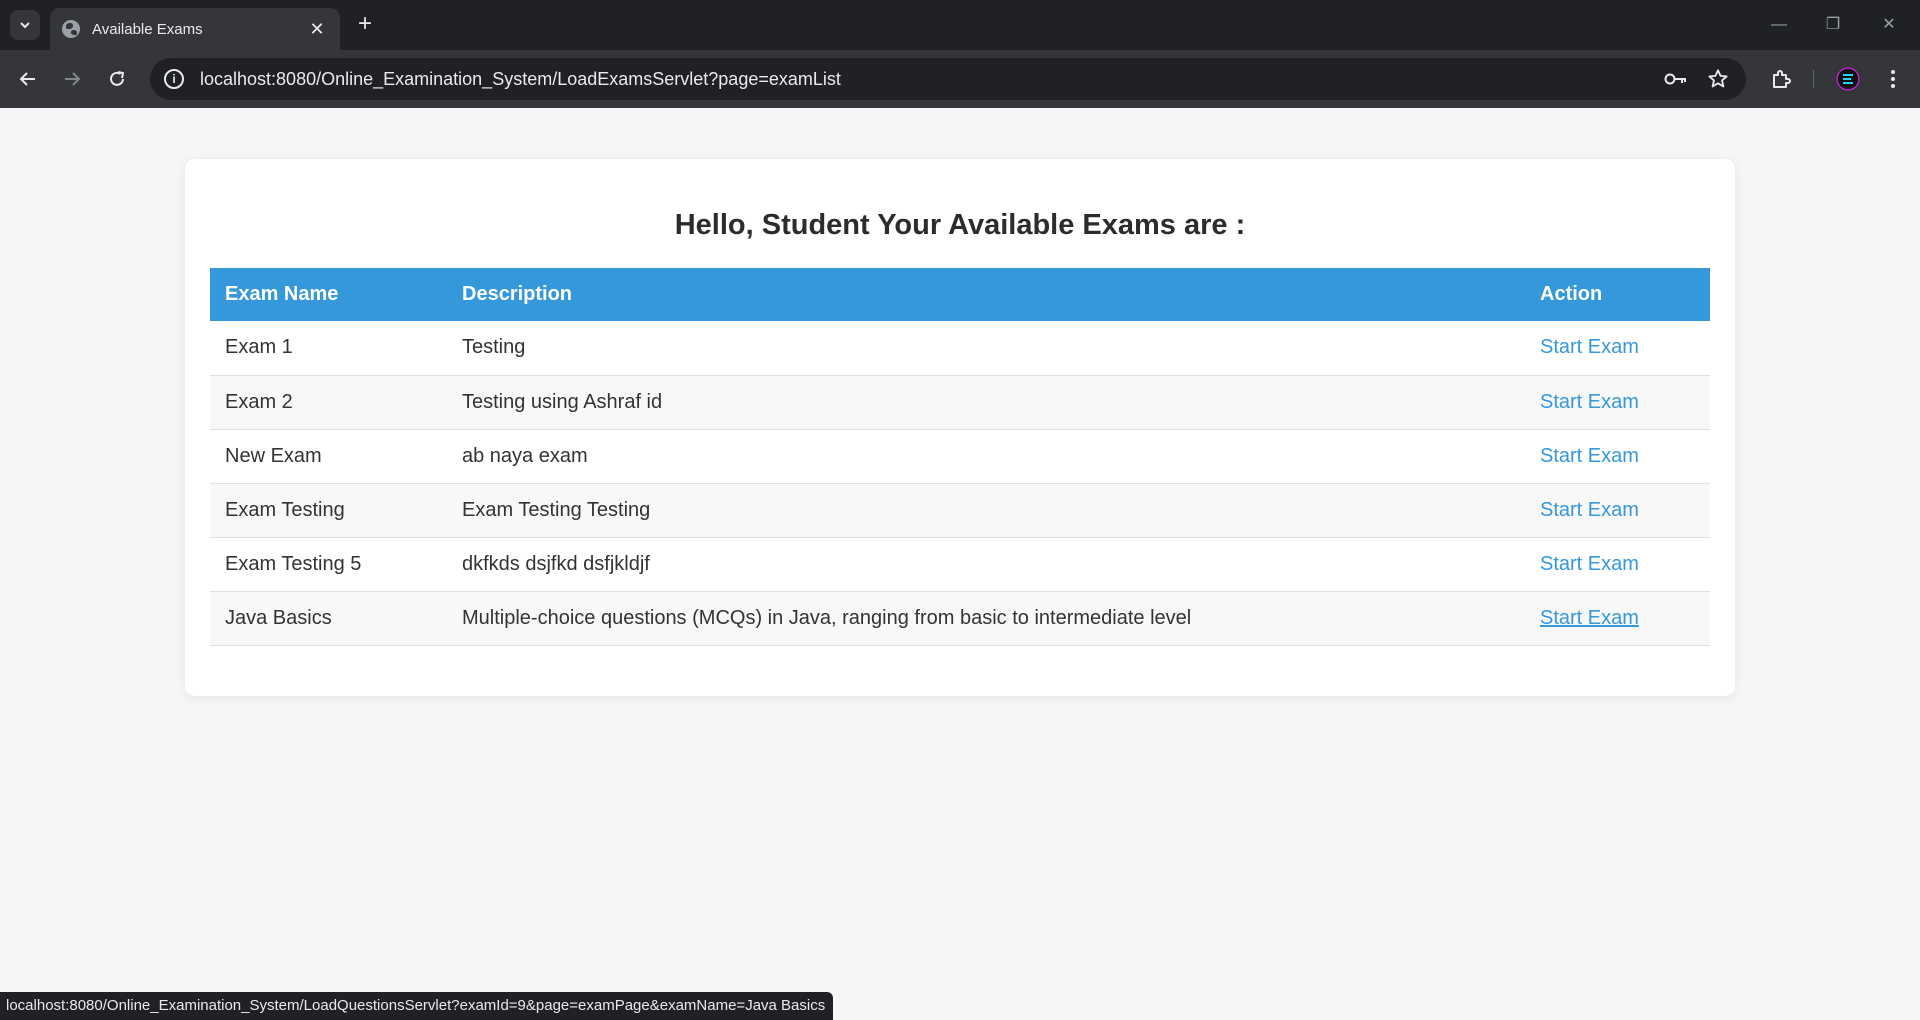 The height and width of the screenshot is (1020, 1920). Describe the element at coordinates (986, 456) in the screenshot. I see `exam-description-cell: ab naya exam` at that location.